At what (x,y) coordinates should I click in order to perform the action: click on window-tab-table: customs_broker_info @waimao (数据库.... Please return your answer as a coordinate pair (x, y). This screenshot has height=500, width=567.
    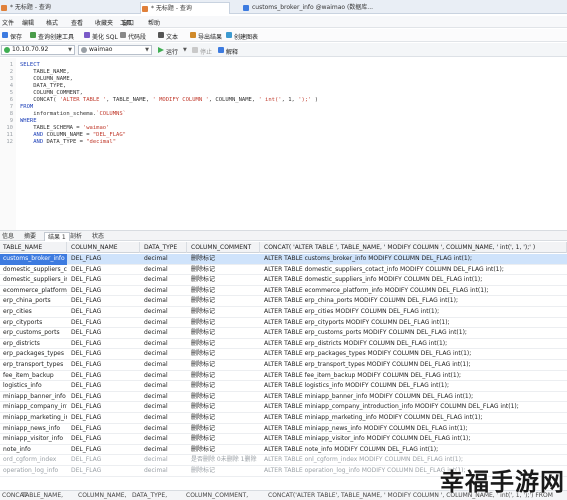
    Looking at the image, I should click on (307, 8).